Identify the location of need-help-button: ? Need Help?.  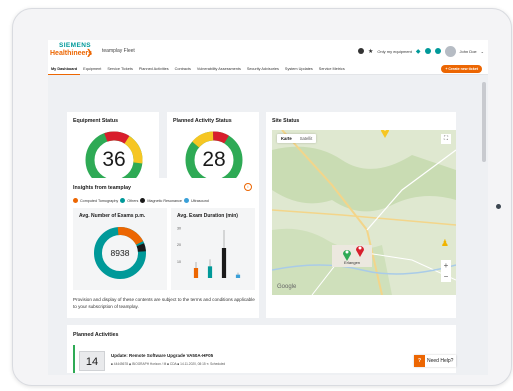
(435, 361).